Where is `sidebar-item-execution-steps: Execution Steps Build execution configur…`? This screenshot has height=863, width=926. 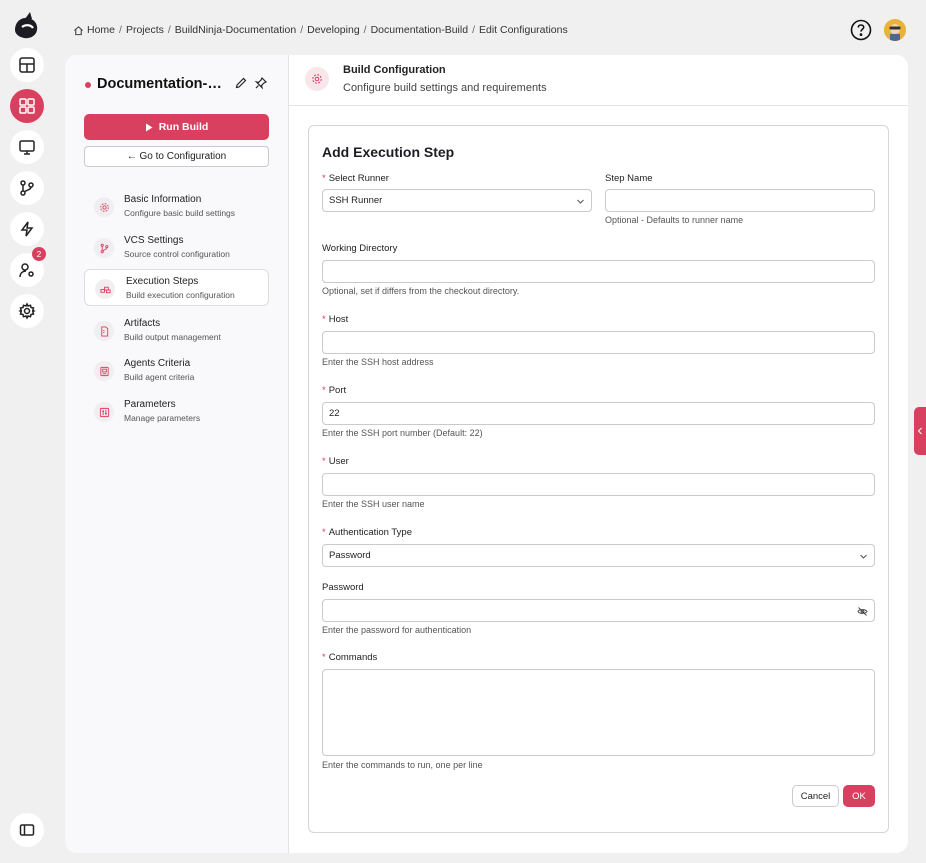
sidebar-item-execution-steps: Execution Steps Build execution configur… is located at coordinates (176, 287).